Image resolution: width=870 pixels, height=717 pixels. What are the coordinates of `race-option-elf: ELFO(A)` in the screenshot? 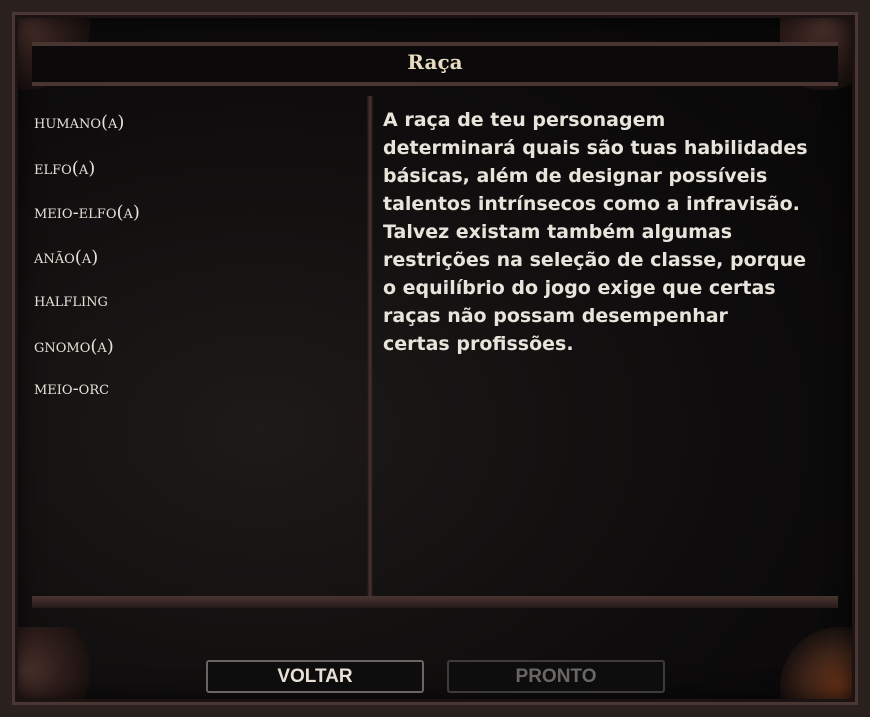 It's located at (64, 169).